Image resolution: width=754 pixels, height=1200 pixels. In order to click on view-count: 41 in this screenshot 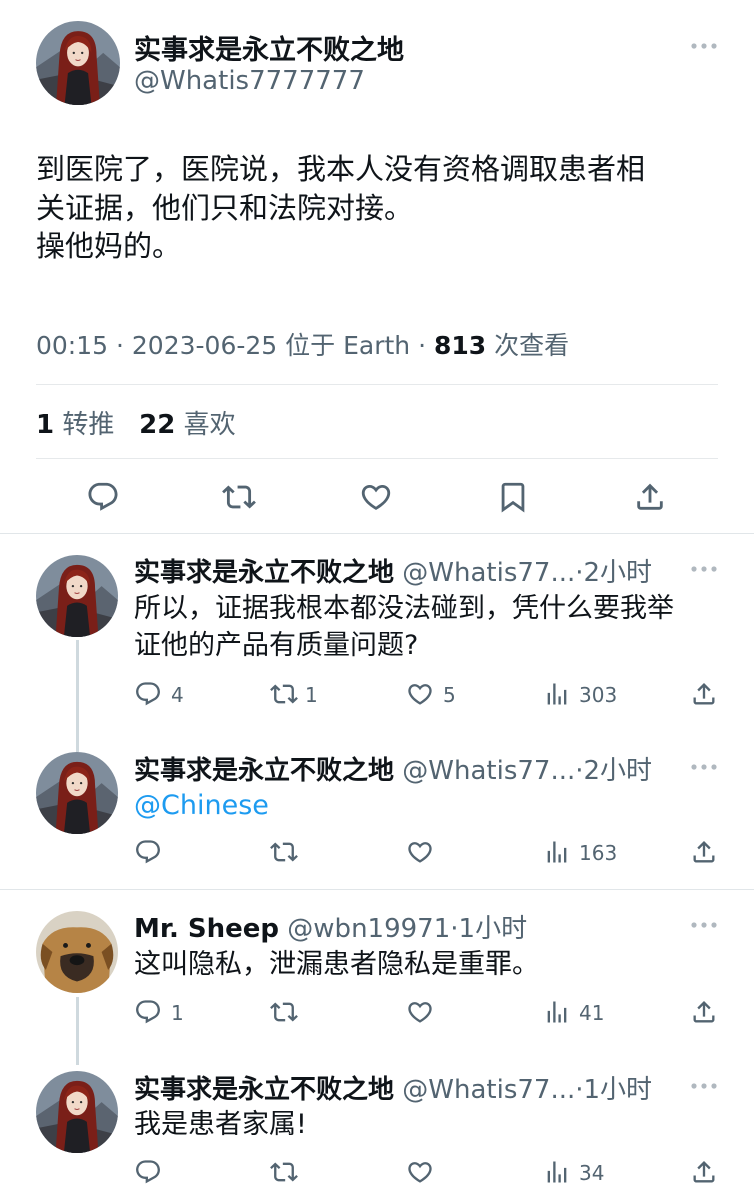, I will do `click(592, 1013)`.